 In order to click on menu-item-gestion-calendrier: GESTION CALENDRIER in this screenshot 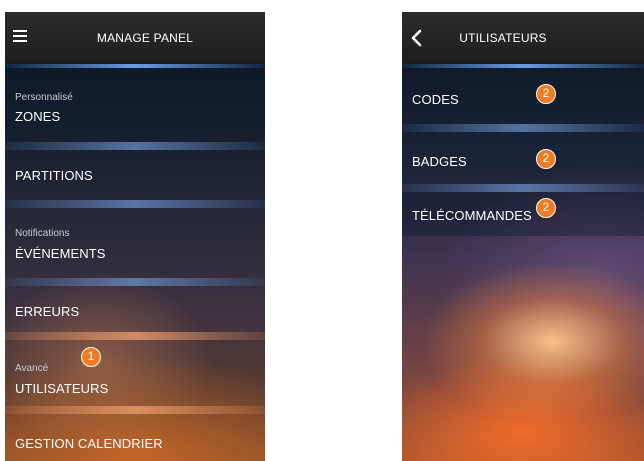, I will do `click(135, 437)`.